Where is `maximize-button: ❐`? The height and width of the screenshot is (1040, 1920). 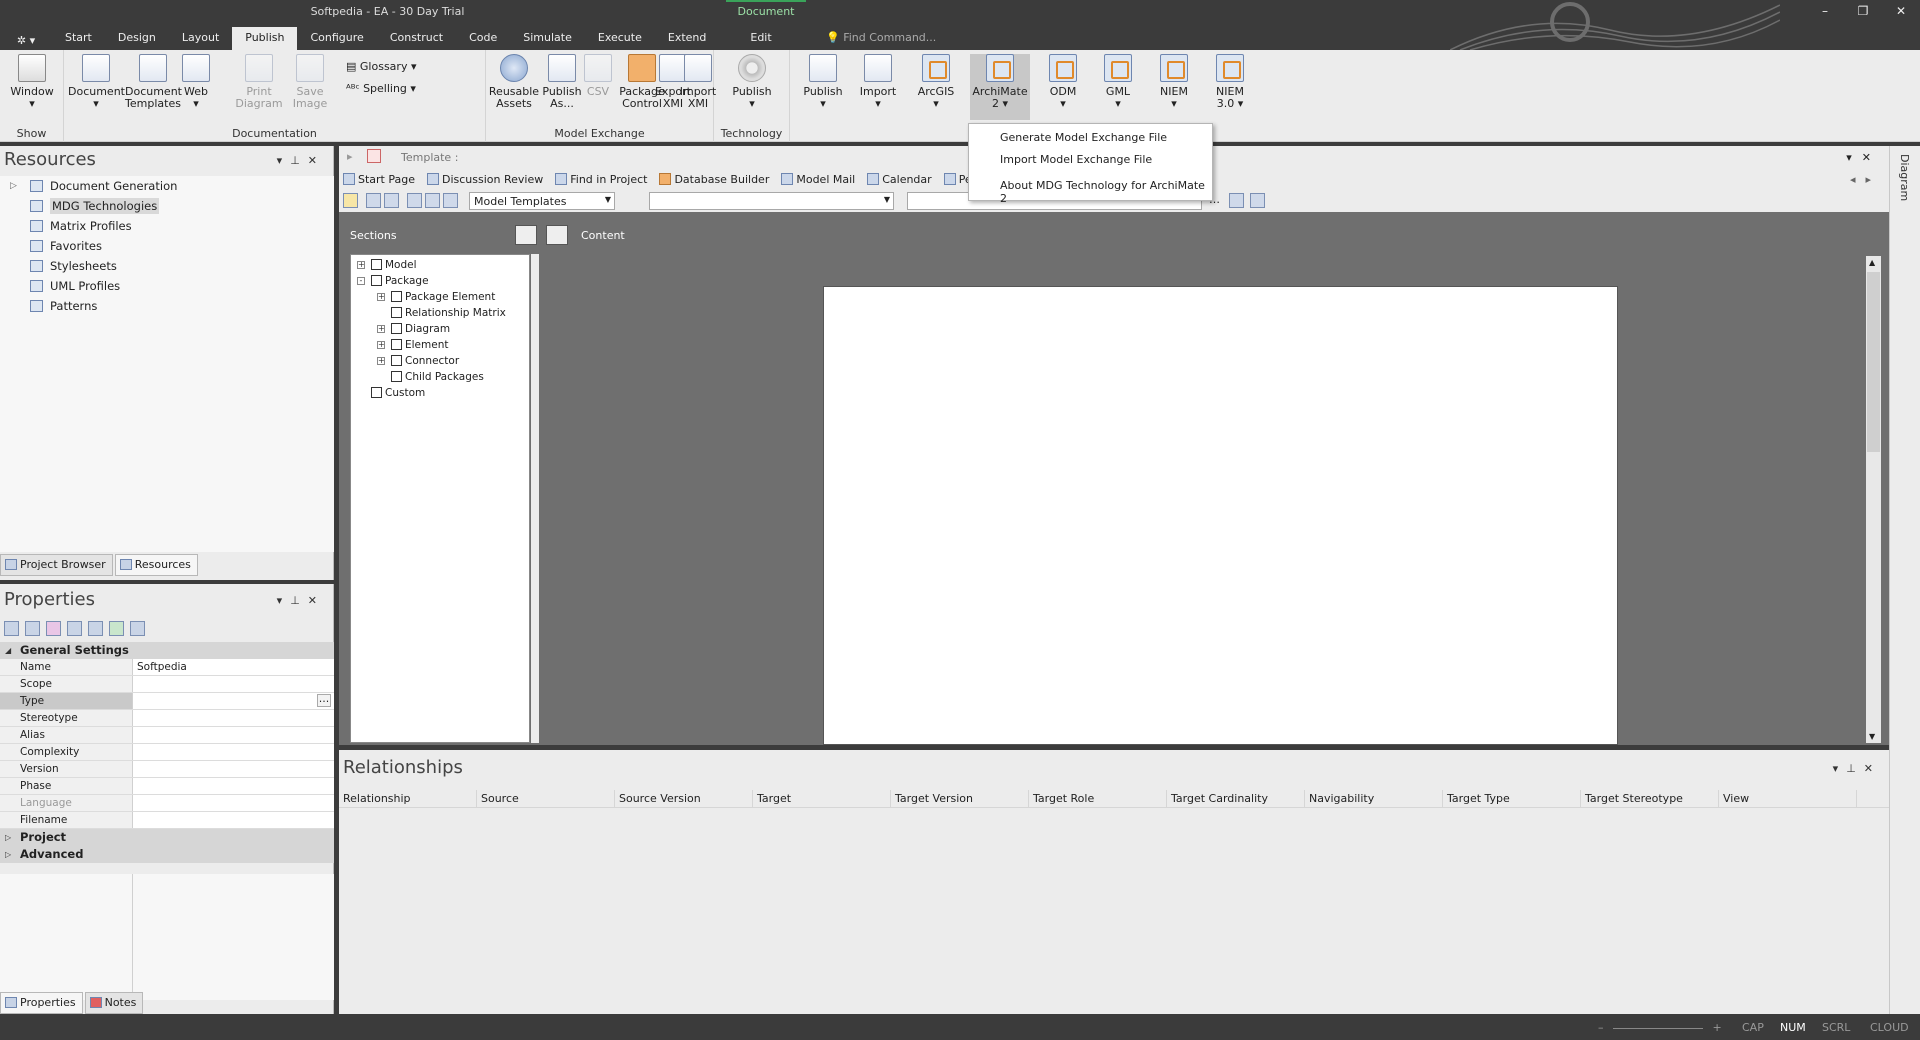
maximize-button: ❐ is located at coordinates (1863, 11).